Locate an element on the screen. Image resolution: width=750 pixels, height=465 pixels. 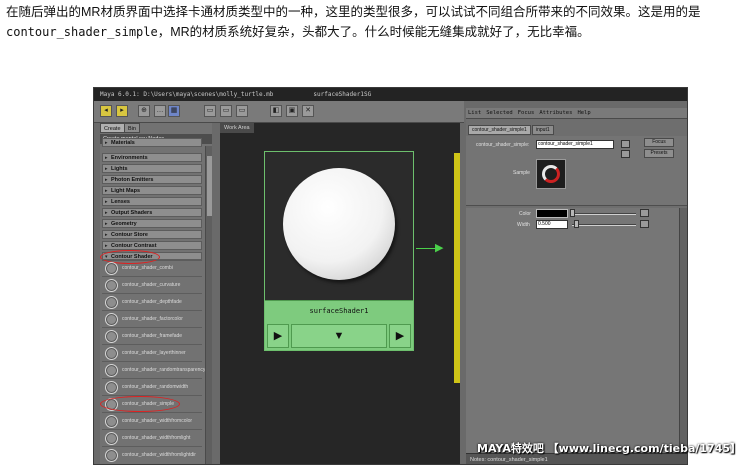
node-bar: surfaceShader1 ▶ ▼ ▶ is located at coordinates (339, 325).